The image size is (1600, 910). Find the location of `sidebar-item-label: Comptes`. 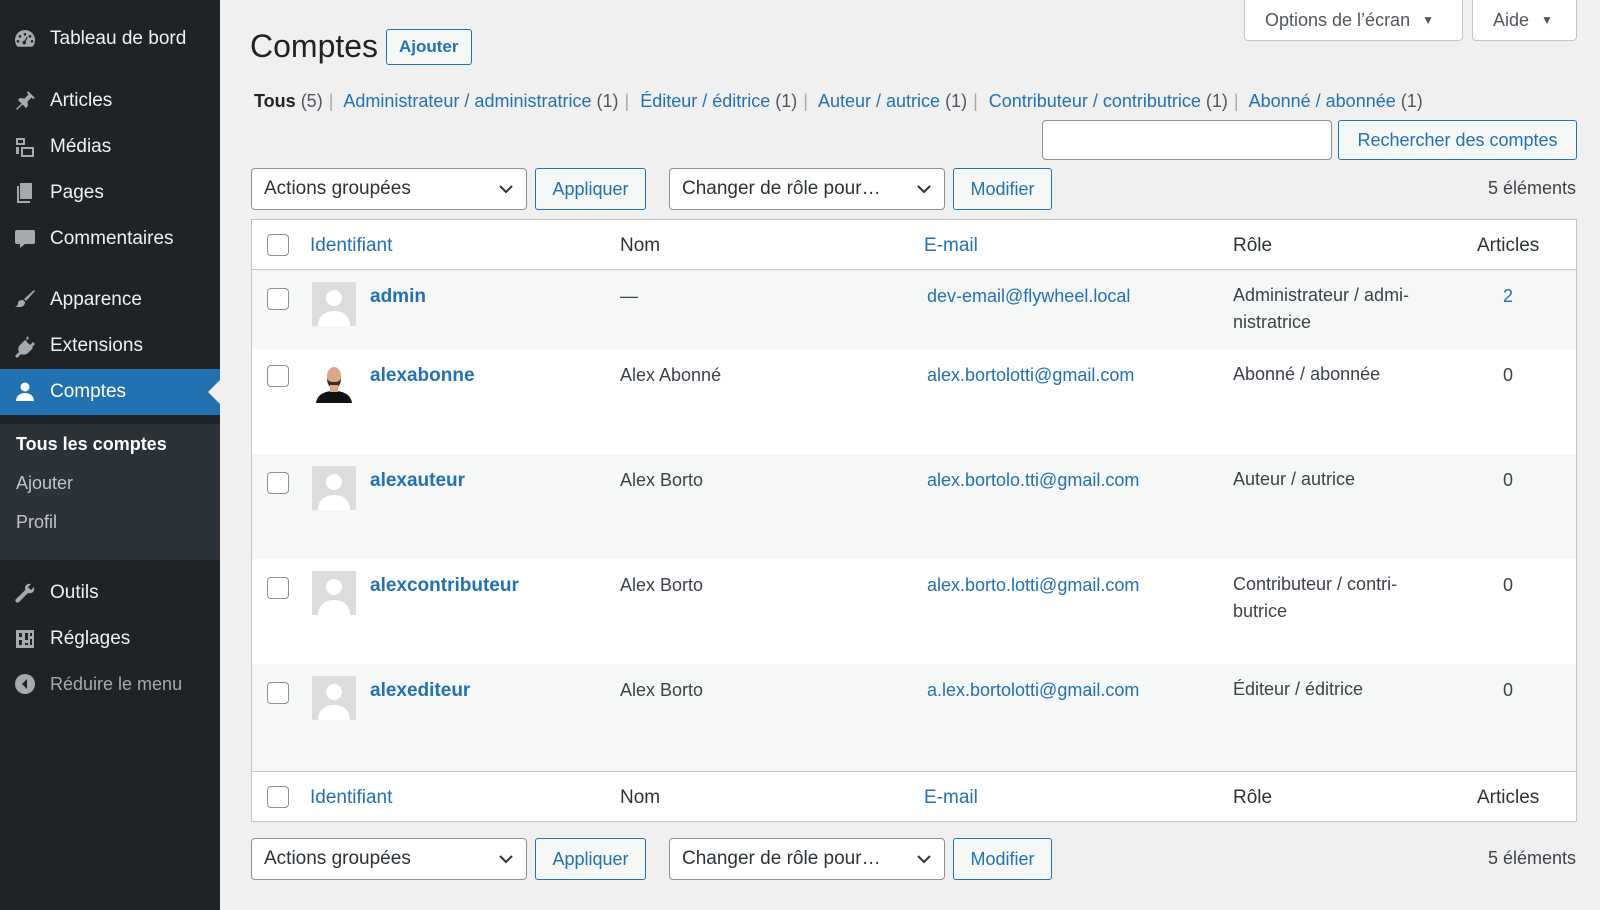

sidebar-item-label: Comptes is located at coordinates (88, 391).